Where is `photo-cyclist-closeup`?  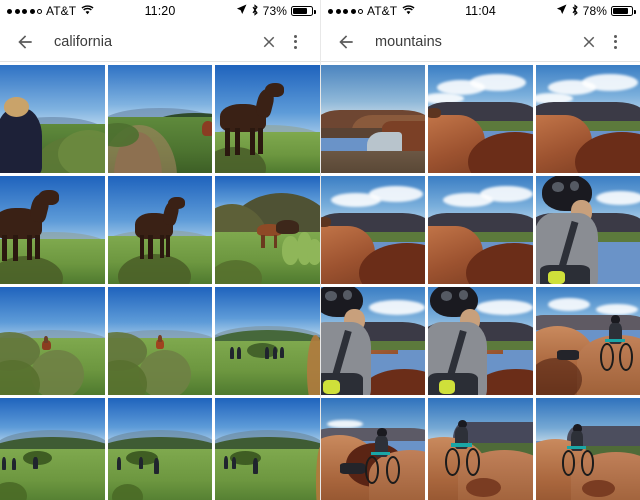 photo-cyclist-closeup is located at coordinates (373, 341).